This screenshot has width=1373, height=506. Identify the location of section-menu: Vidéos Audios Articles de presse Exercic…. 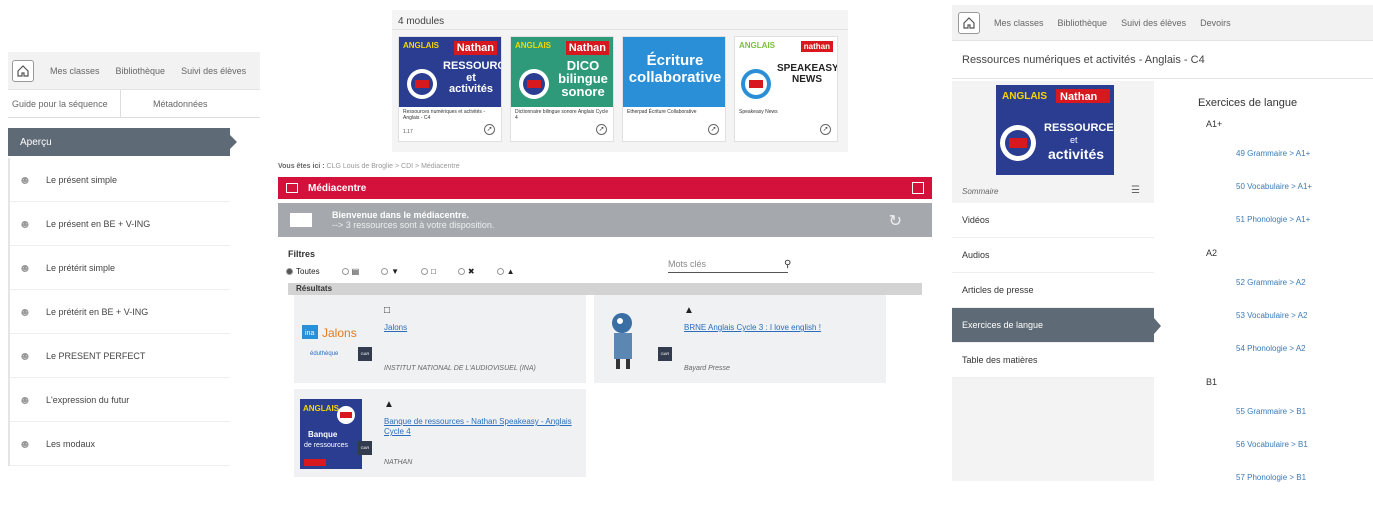
(1056, 290).